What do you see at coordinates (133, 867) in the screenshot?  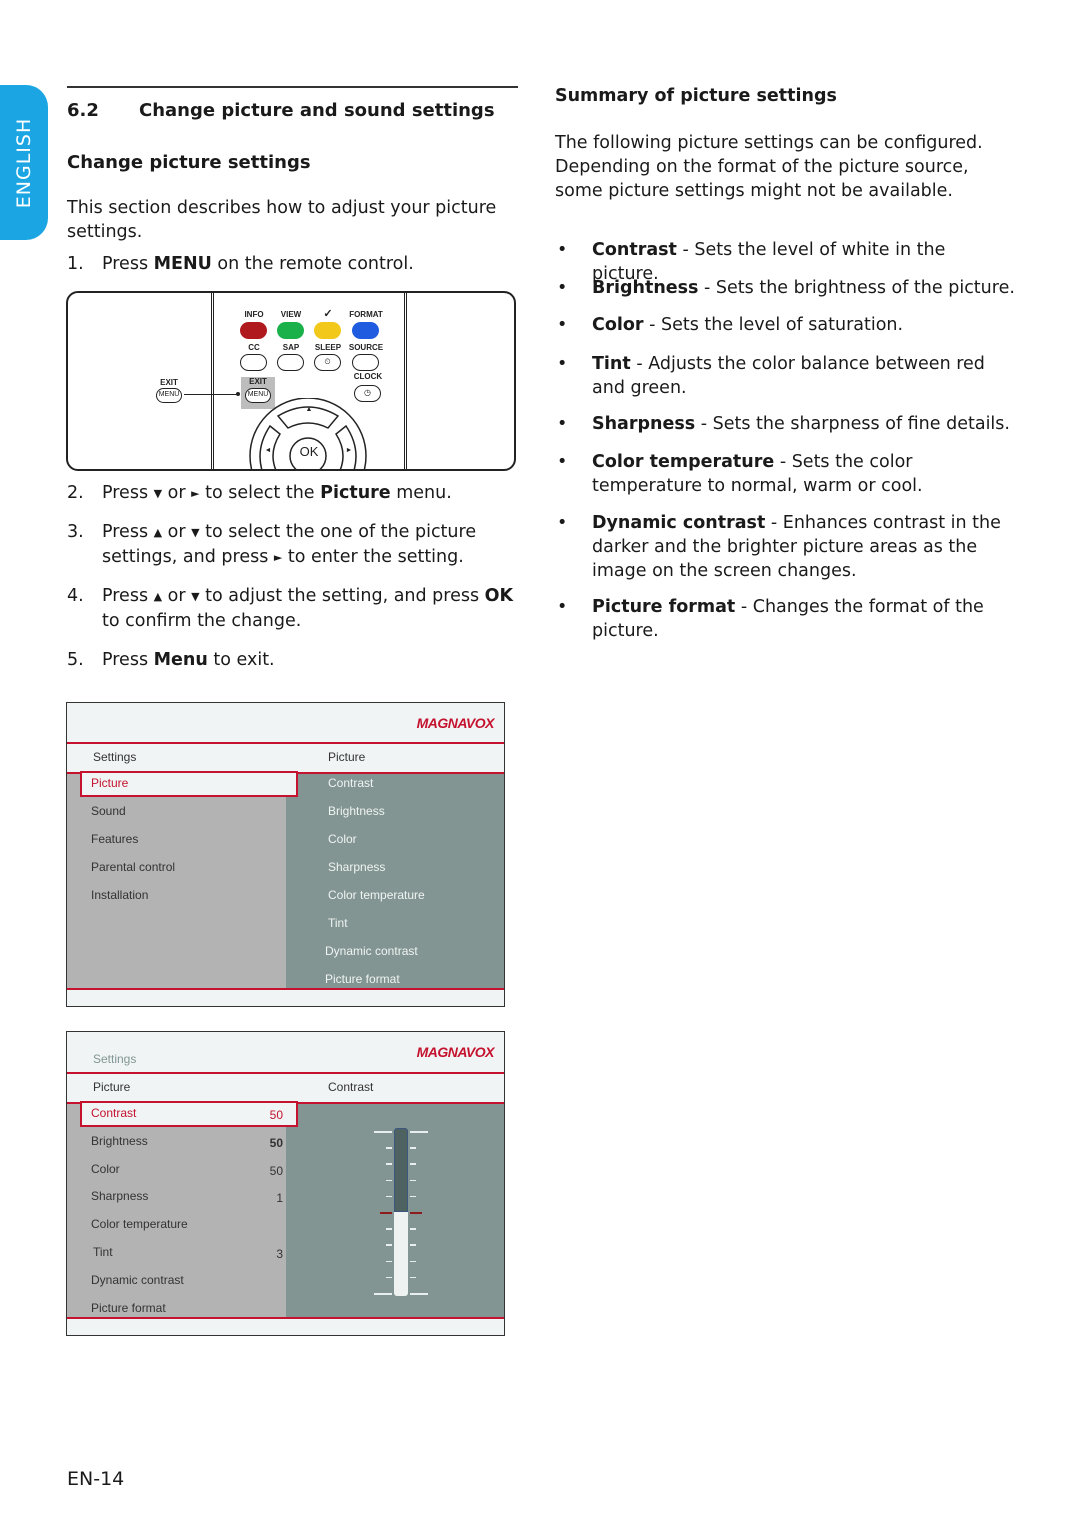 I see `menu-item-parental-control: Parental control` at bounding box center [133, 867].